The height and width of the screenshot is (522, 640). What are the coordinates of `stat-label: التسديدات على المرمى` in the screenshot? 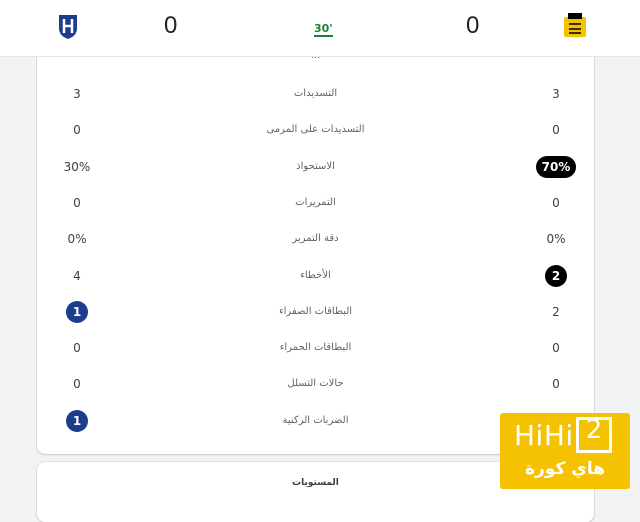 It's located at (315, 130).